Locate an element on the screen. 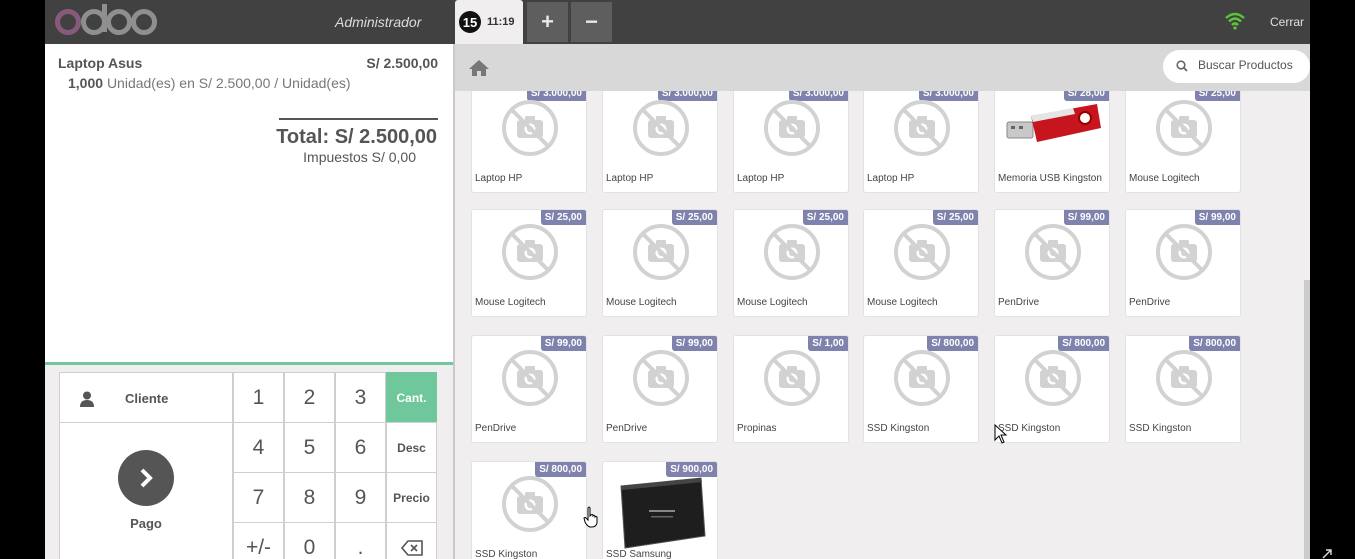 This screenshot has height=559, width=1355. search-input is located at coordinates (1250, 65).